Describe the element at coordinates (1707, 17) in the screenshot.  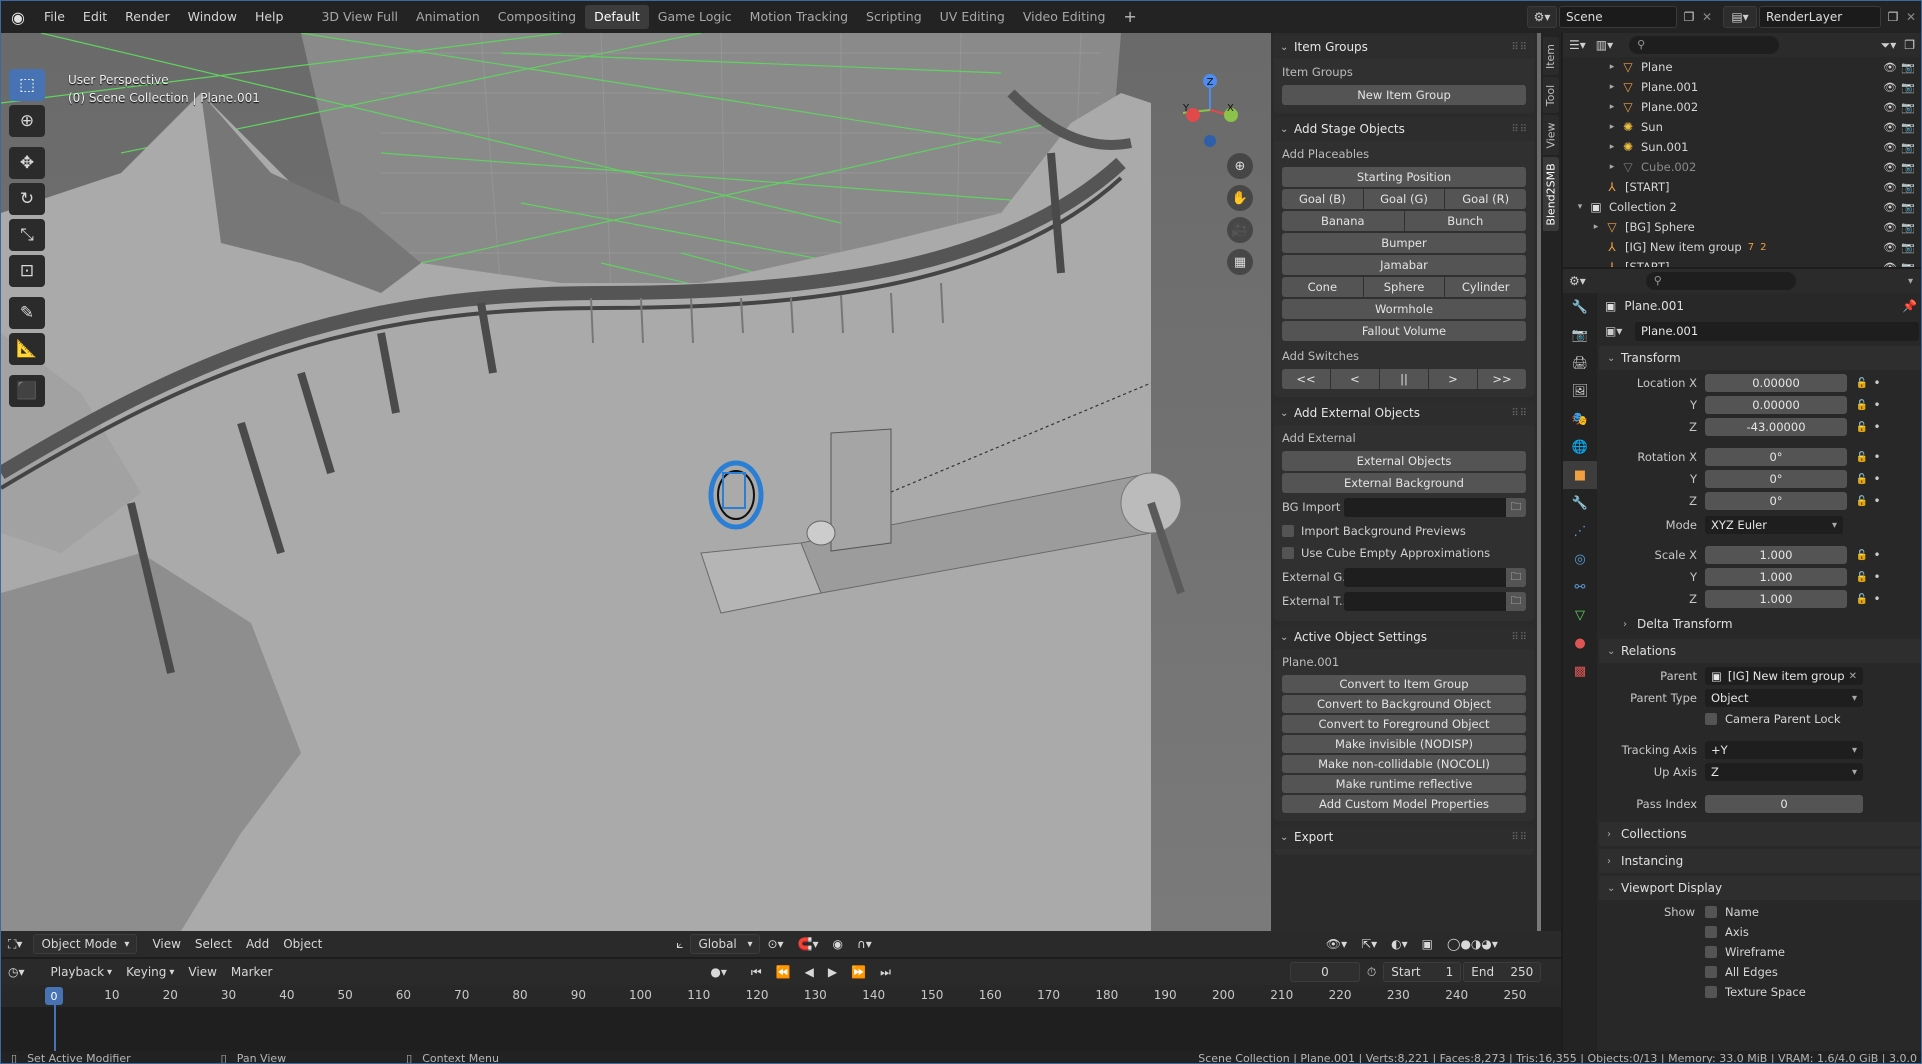
I see `delete-scene-icon: ✕` at that location.